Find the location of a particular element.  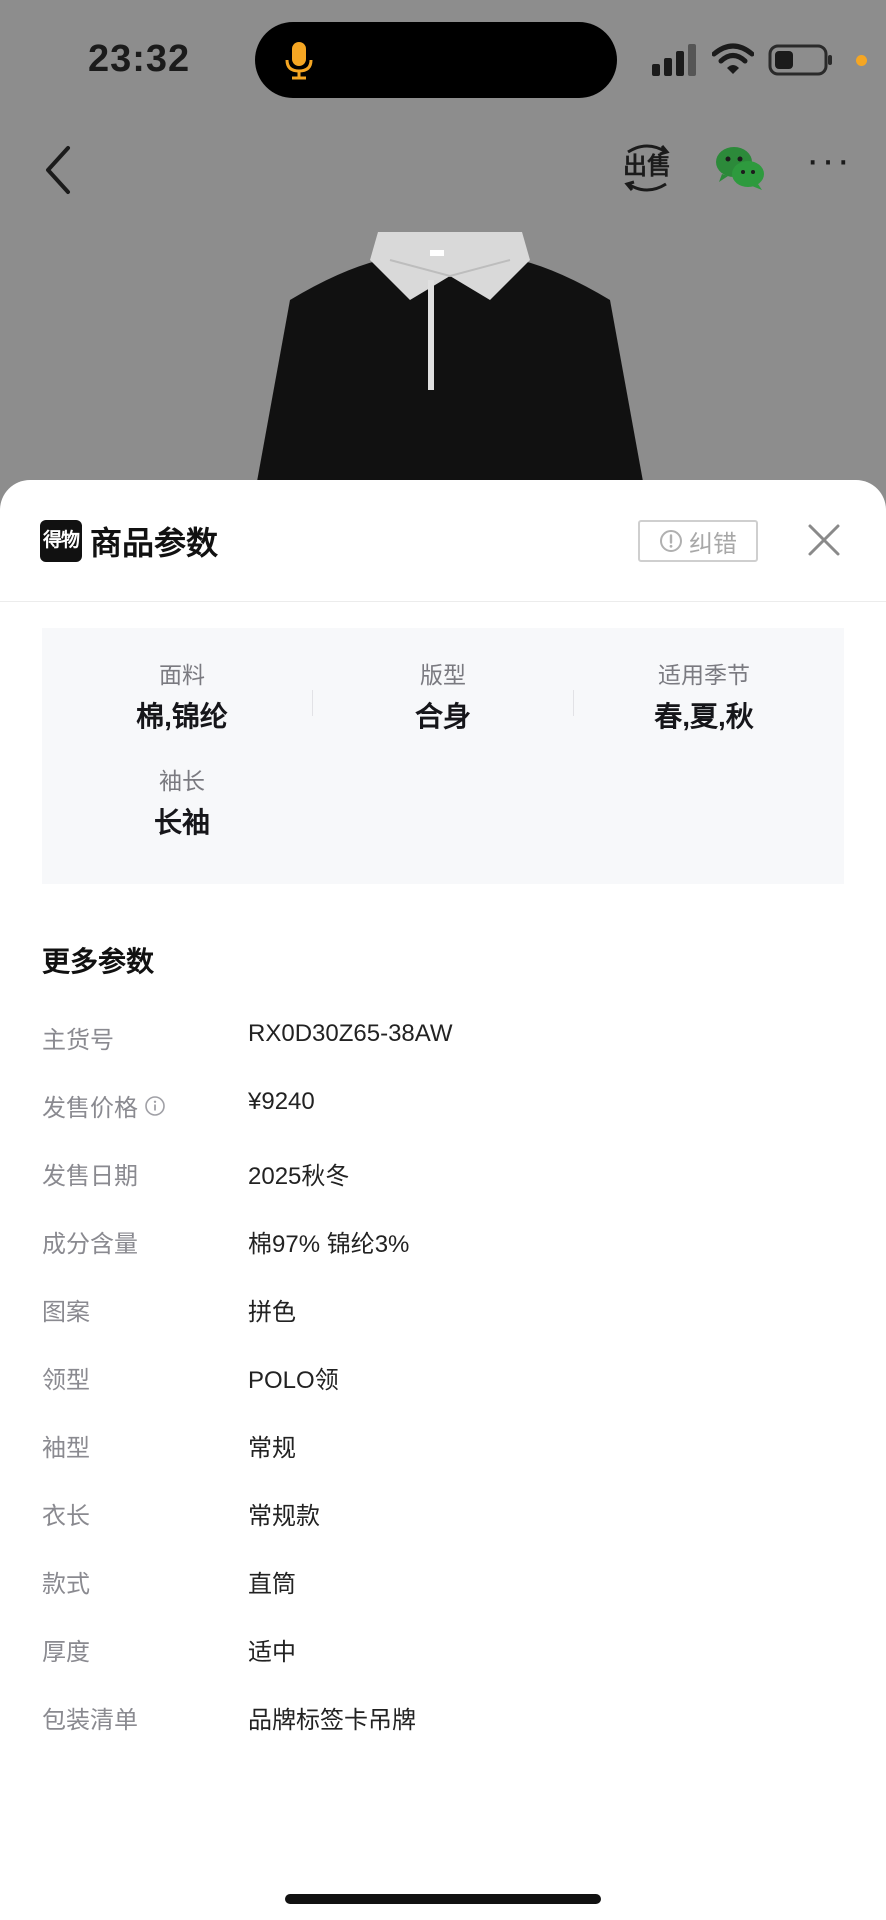

detail-row-thickness: 厚度 适中 is located at coordinates (442, 1652).